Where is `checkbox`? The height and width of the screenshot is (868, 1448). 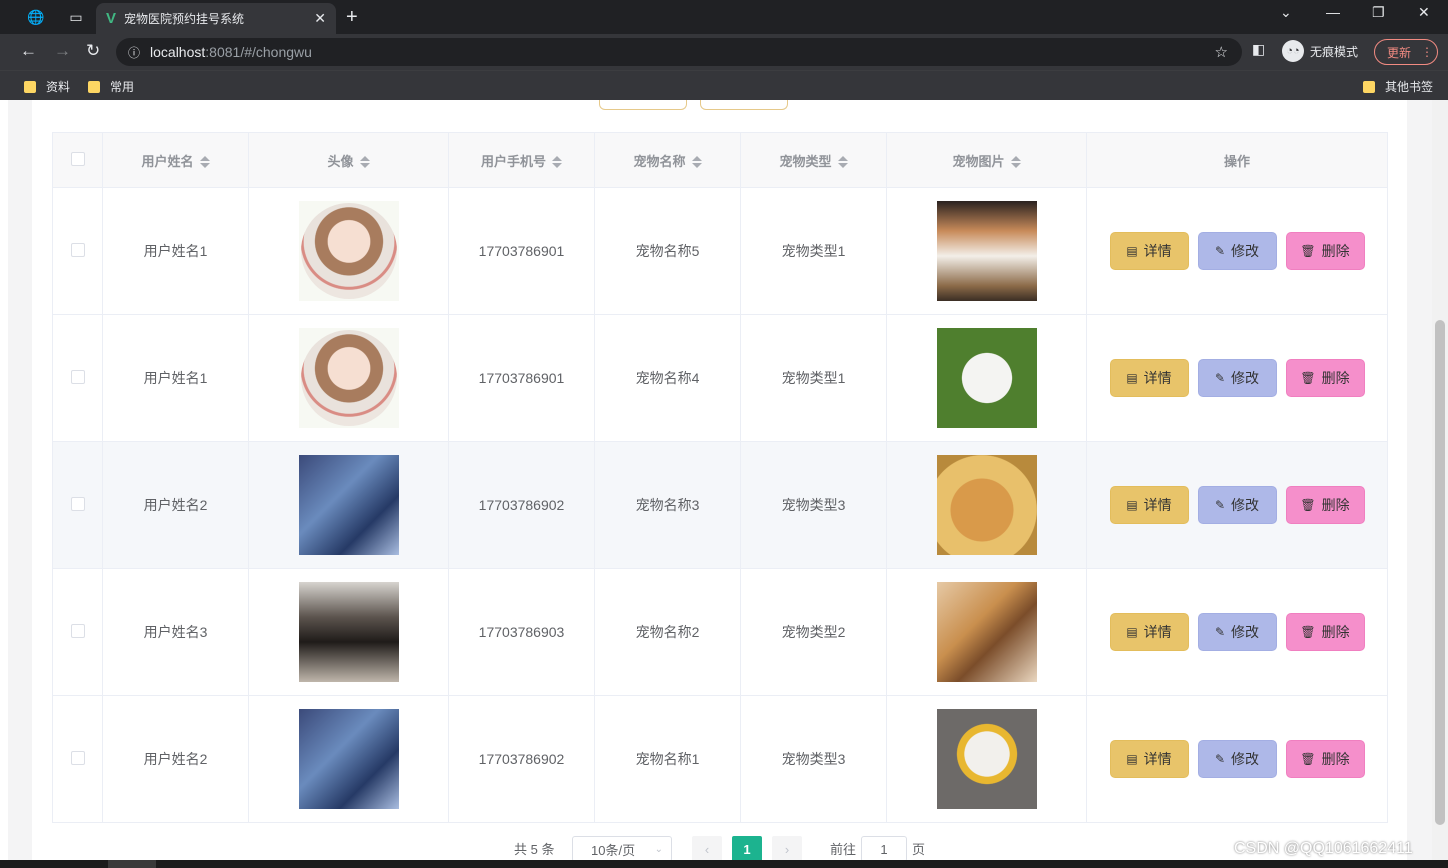
checkbox is located at coordinates (77, 158).